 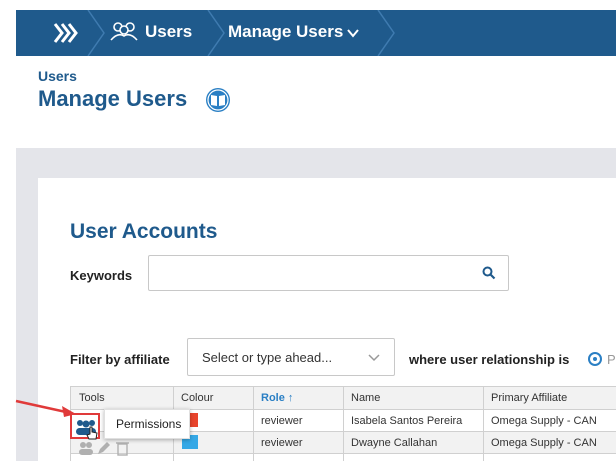 What do you see at coordinates (489, 359) in the screenshot?
I see `relationship-label: where user relationship is` at bounding box center [489, 359].